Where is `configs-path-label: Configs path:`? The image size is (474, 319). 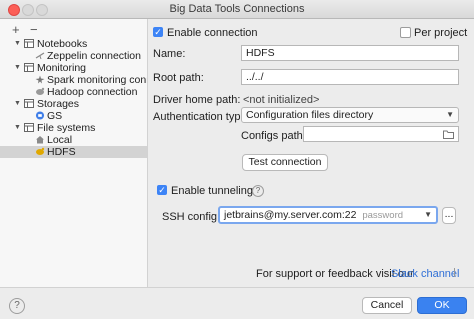
configs-path-label: Configs path: is located at coordinates (273, 136).